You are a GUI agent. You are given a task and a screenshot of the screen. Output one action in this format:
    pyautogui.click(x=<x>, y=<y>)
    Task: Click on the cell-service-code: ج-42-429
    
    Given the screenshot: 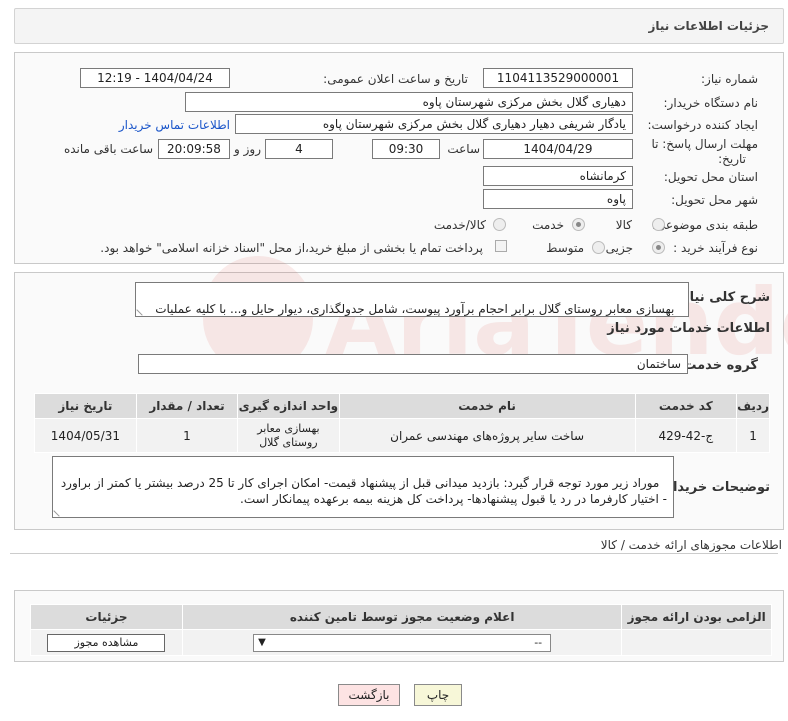 What is the action you would take?
    pyautogui.click(x=686, y=435)
    